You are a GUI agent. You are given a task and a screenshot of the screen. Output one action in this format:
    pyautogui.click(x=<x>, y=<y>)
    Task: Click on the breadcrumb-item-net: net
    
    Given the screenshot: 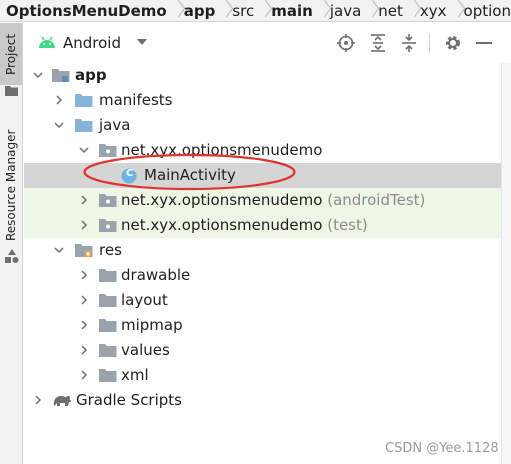 What is the action you would take?
    pyautogui.click(x=390, y=11)
    